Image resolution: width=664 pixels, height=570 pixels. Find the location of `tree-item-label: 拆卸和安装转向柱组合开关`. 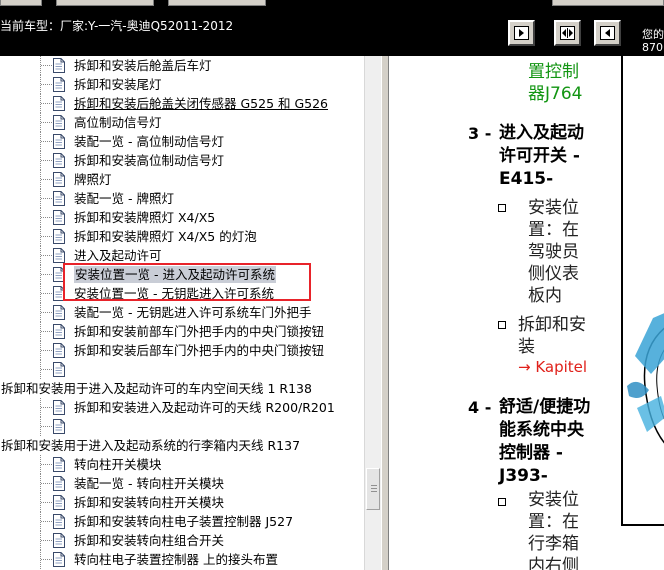

tree-item-label: 拆卸和安装转向柱组合开关 is located at coordinates (149, 540).